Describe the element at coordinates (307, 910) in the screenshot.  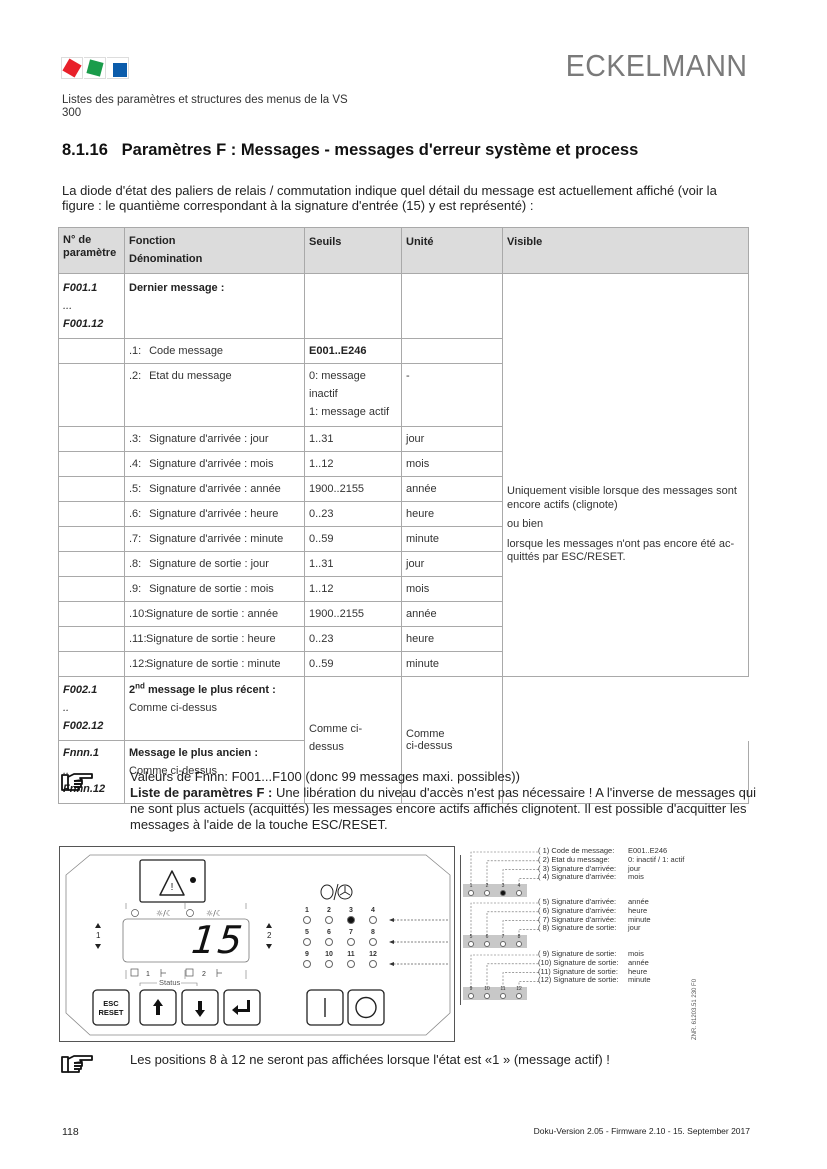
I see `led-number: 1` at that location.